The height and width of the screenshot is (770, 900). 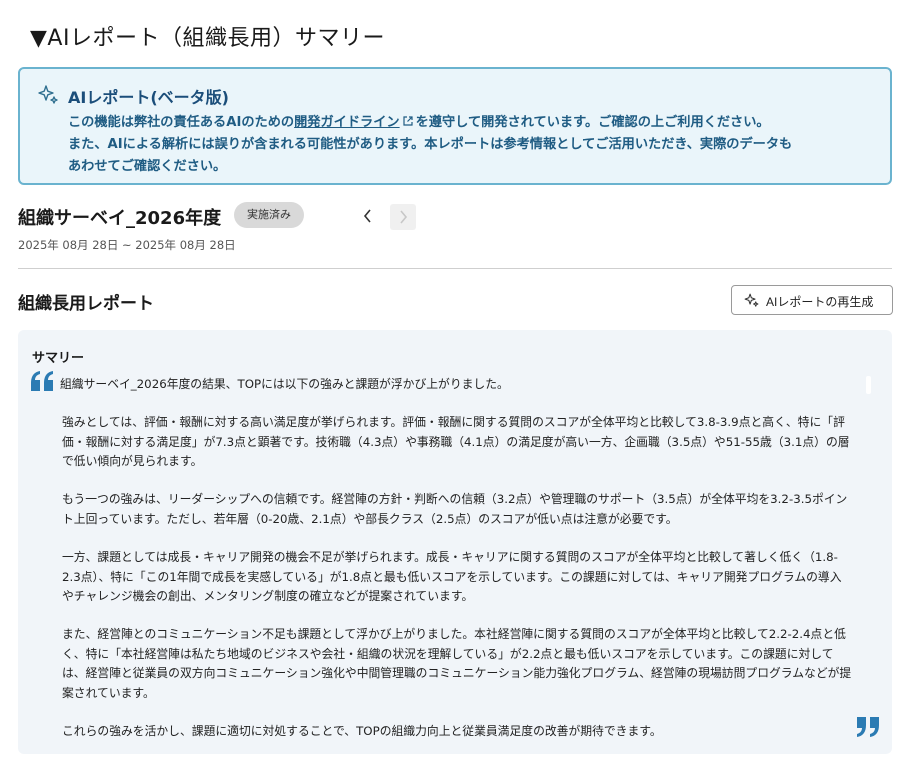 What do you see at coordinates (181, 122) in the screenshot?
I see `notice-text: この機能は弊社の責任あるAIのための` at bounding box center [181, 122].